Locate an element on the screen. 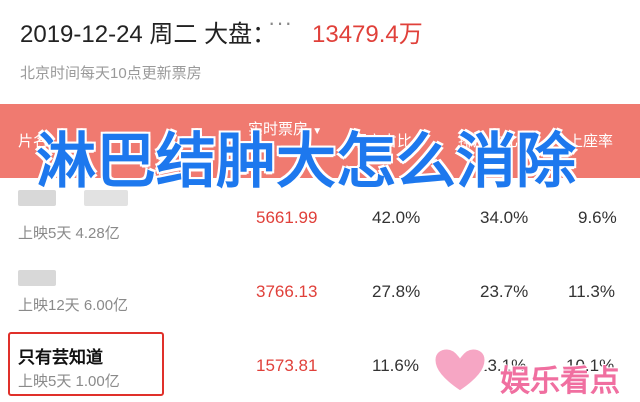 The image size is (640, 402). watermark-text: 娱乐看点 is located at coordinates (560, 381).